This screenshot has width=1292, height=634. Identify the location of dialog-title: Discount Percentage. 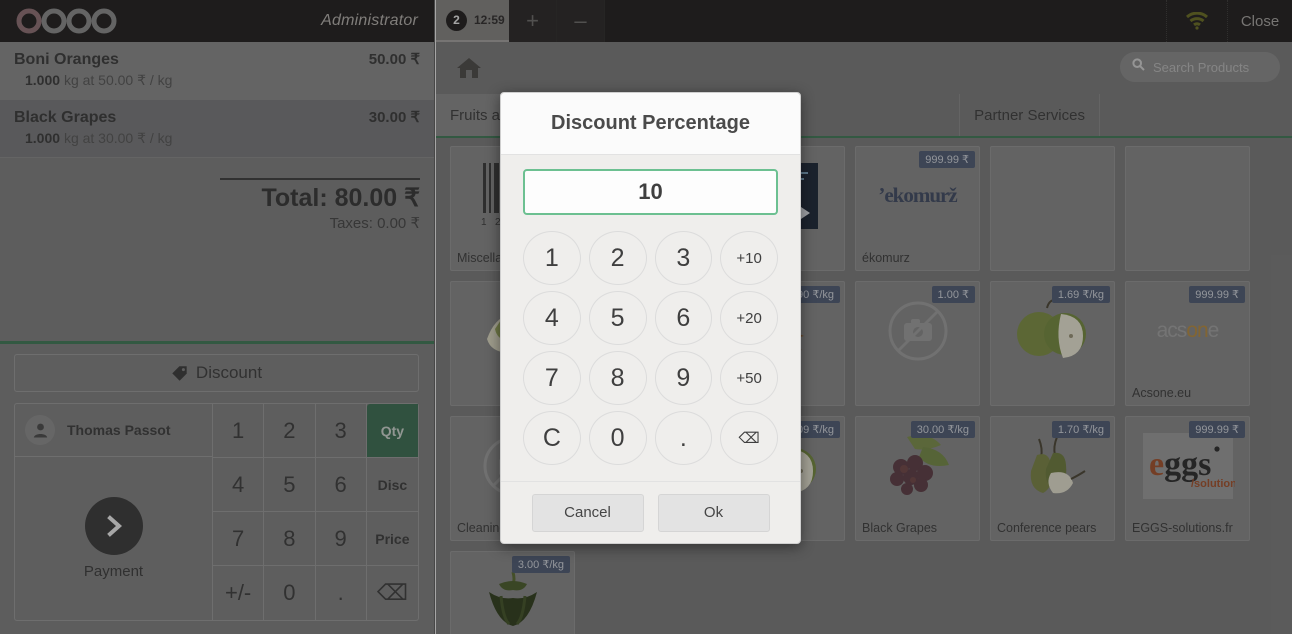
(650, 123).